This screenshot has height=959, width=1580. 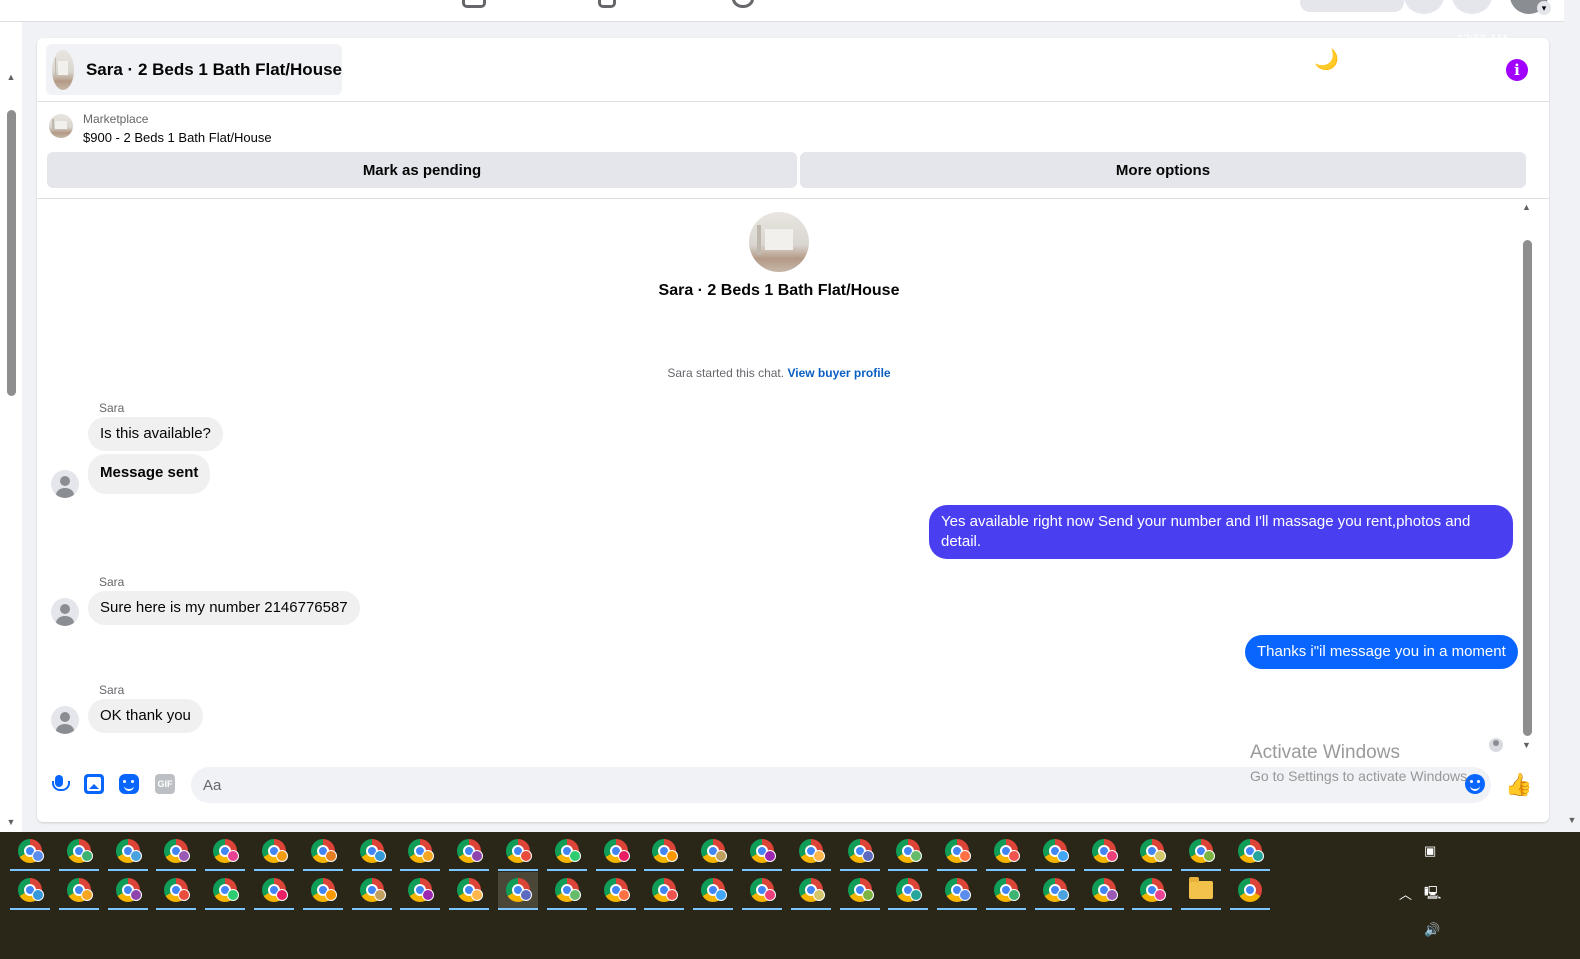 What do you see at coordinates (422, 170) in the screenshot?
I see `mark-as-pending-button: Mark as pending` at bounding box center [422, 170].